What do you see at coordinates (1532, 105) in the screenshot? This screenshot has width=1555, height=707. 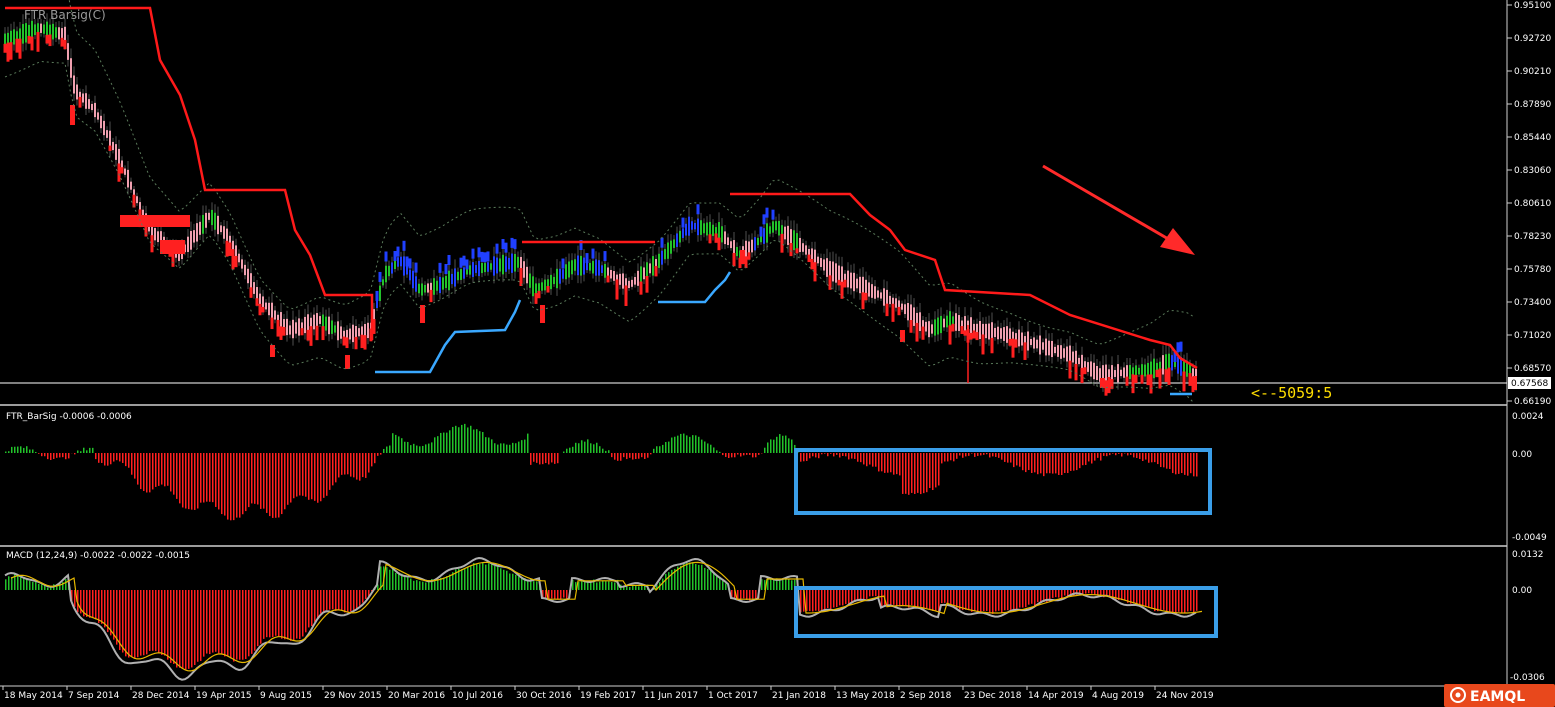 I see `price-tick-label: 0.87890` at bounding box center [1532, 105].